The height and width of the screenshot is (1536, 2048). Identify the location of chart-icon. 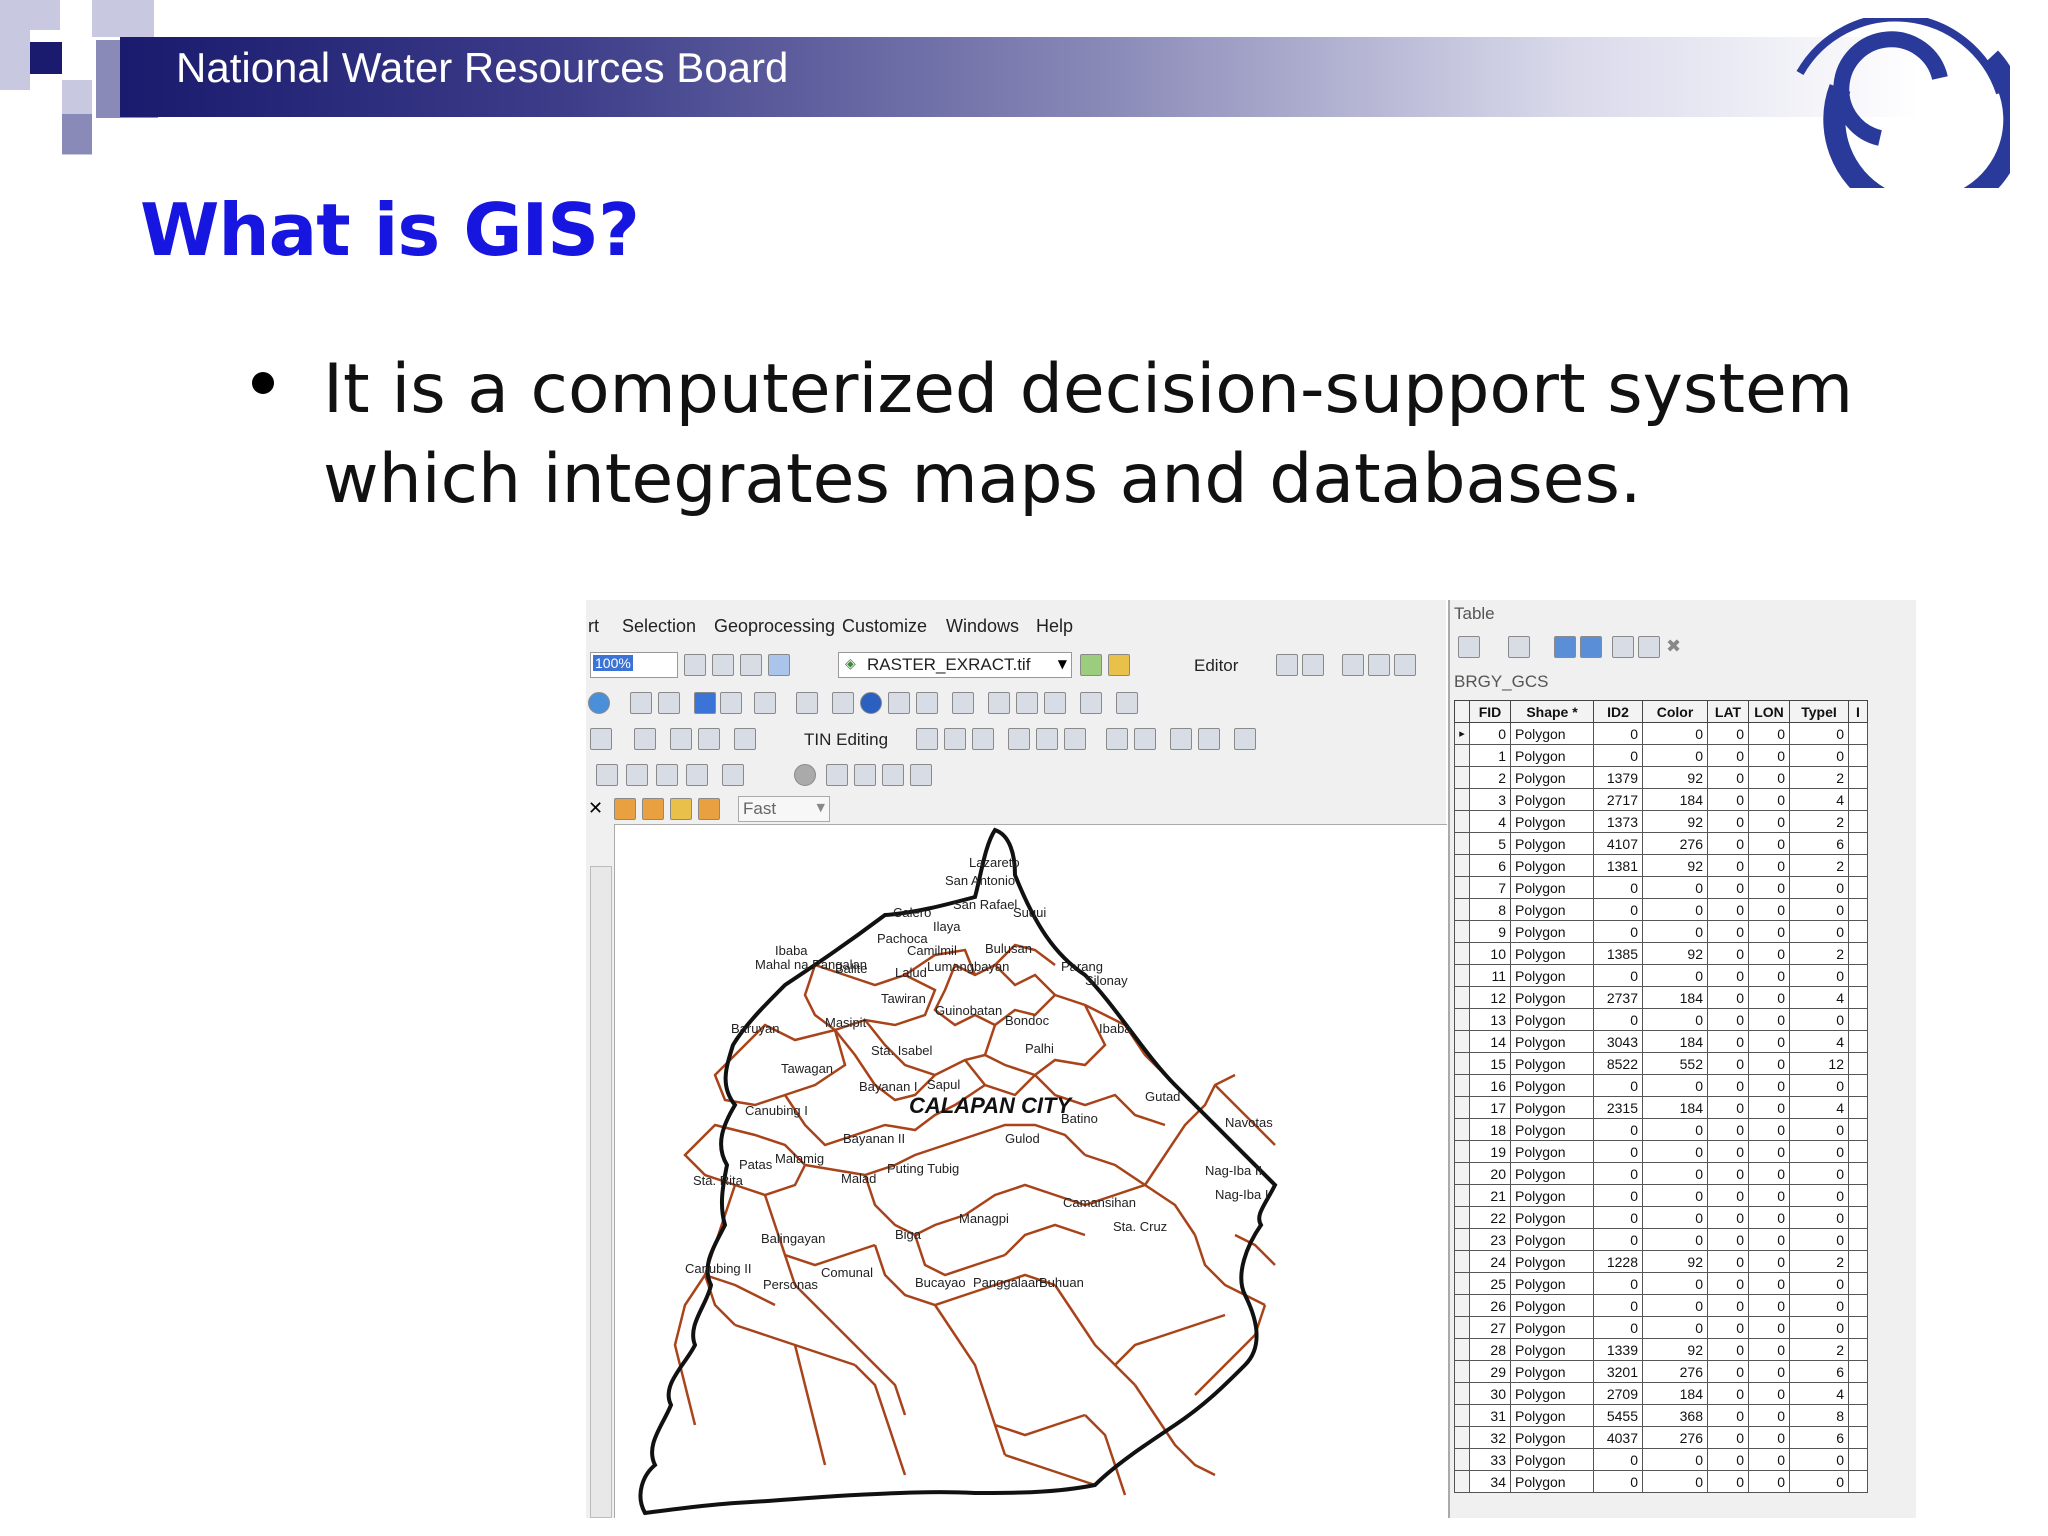
(1119, 665).